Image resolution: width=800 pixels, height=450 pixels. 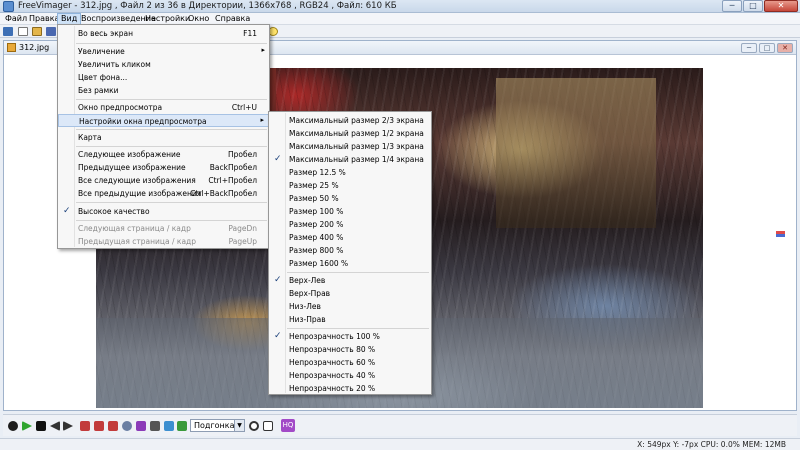 What do you see at coordinates (305, 306) in the screenshot?
I see `menu-item-label: Низ-Лев` at bounding box center [305, 306].